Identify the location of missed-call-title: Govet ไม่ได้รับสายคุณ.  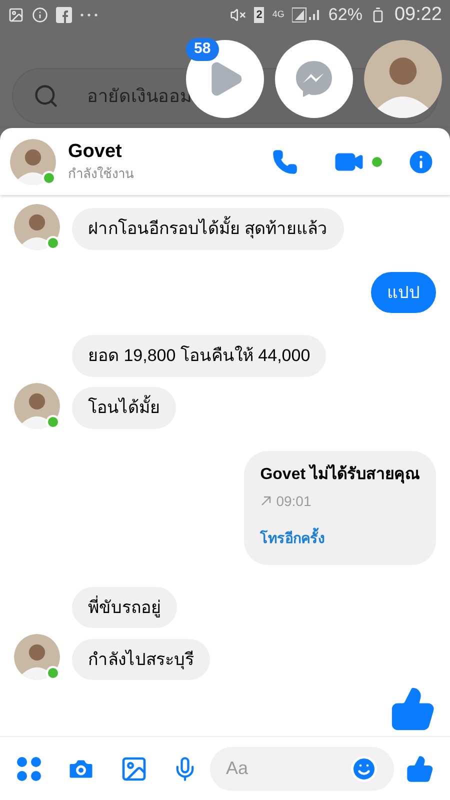
(340, 474).